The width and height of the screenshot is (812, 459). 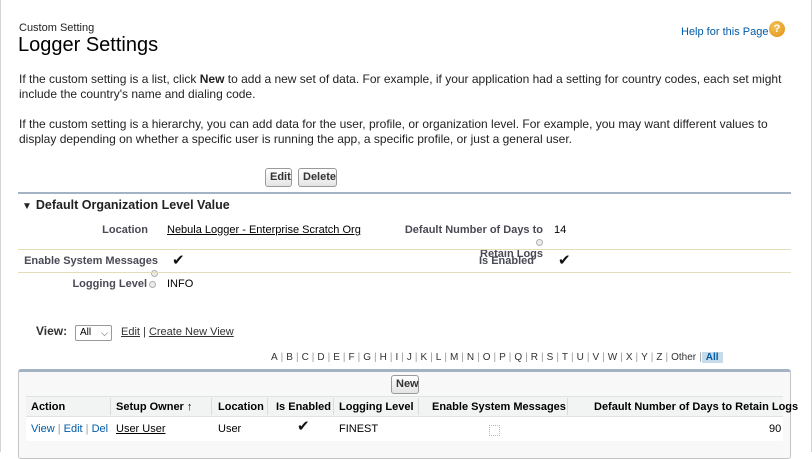 What do you see at coordinates (724, 32) in the screenshot?
I see `help-for-this-page-link: Help for this Page` at bounding box center [724, 32].